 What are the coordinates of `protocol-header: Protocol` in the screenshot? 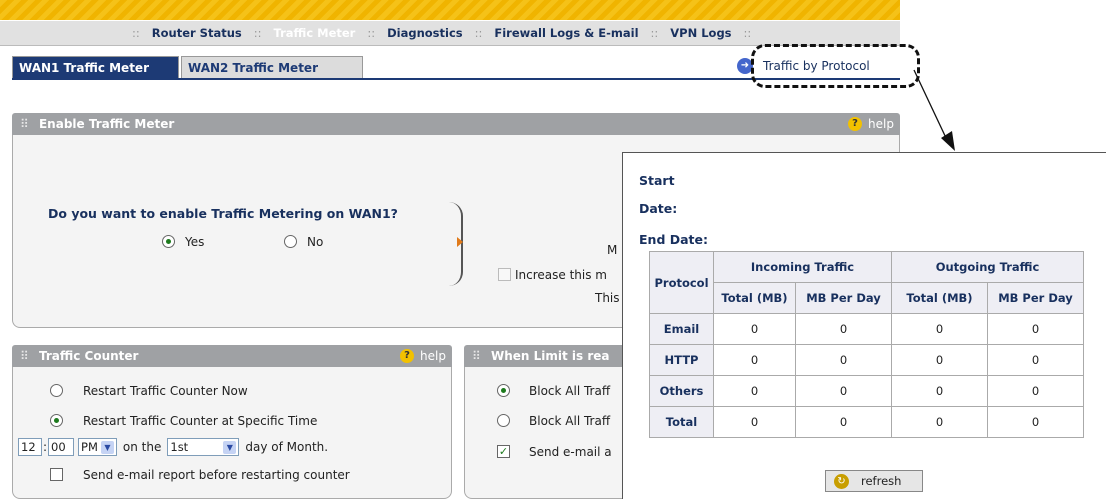 It's located at (681, 282).